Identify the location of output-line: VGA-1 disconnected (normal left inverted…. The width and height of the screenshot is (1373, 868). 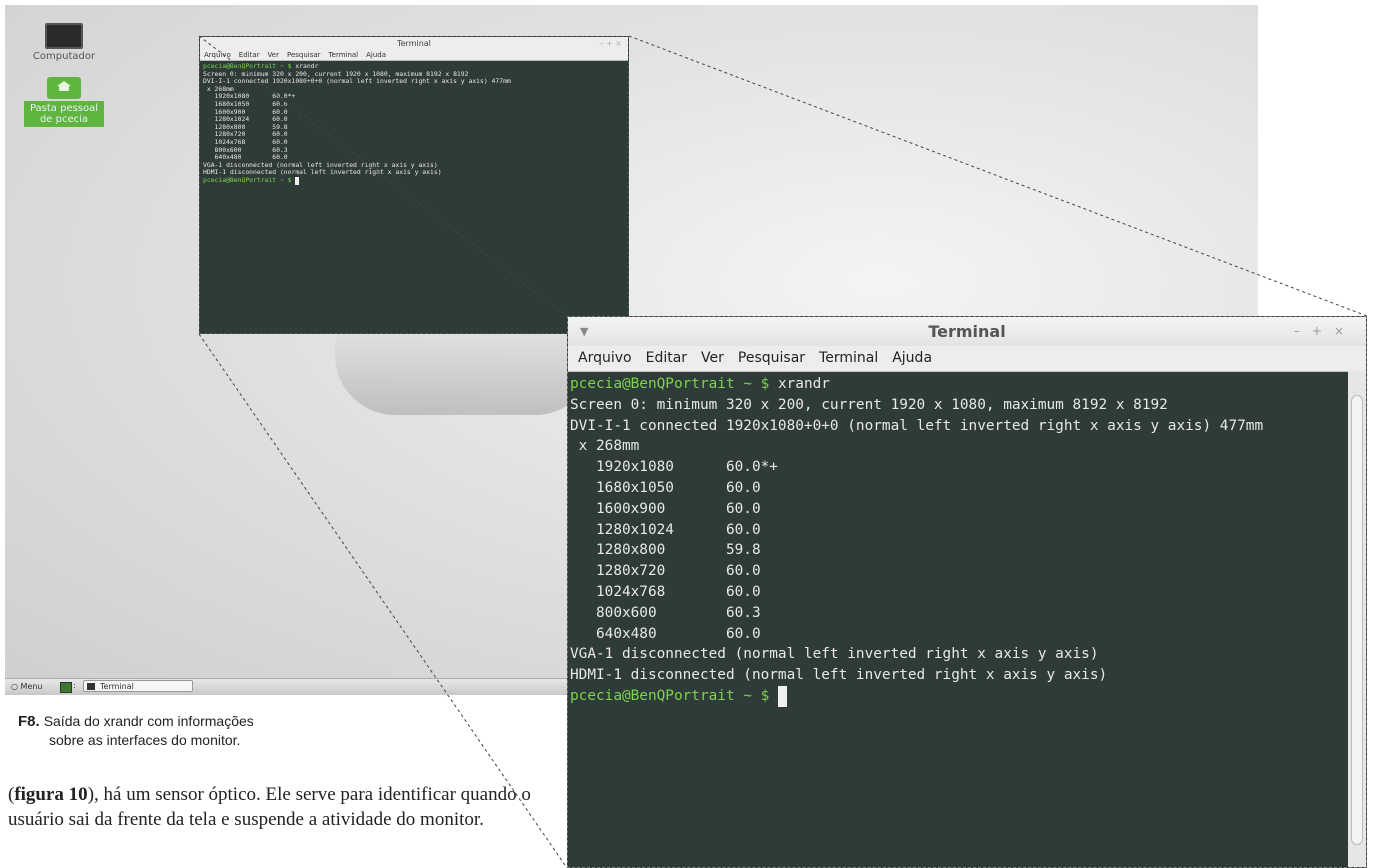
(834, 654).